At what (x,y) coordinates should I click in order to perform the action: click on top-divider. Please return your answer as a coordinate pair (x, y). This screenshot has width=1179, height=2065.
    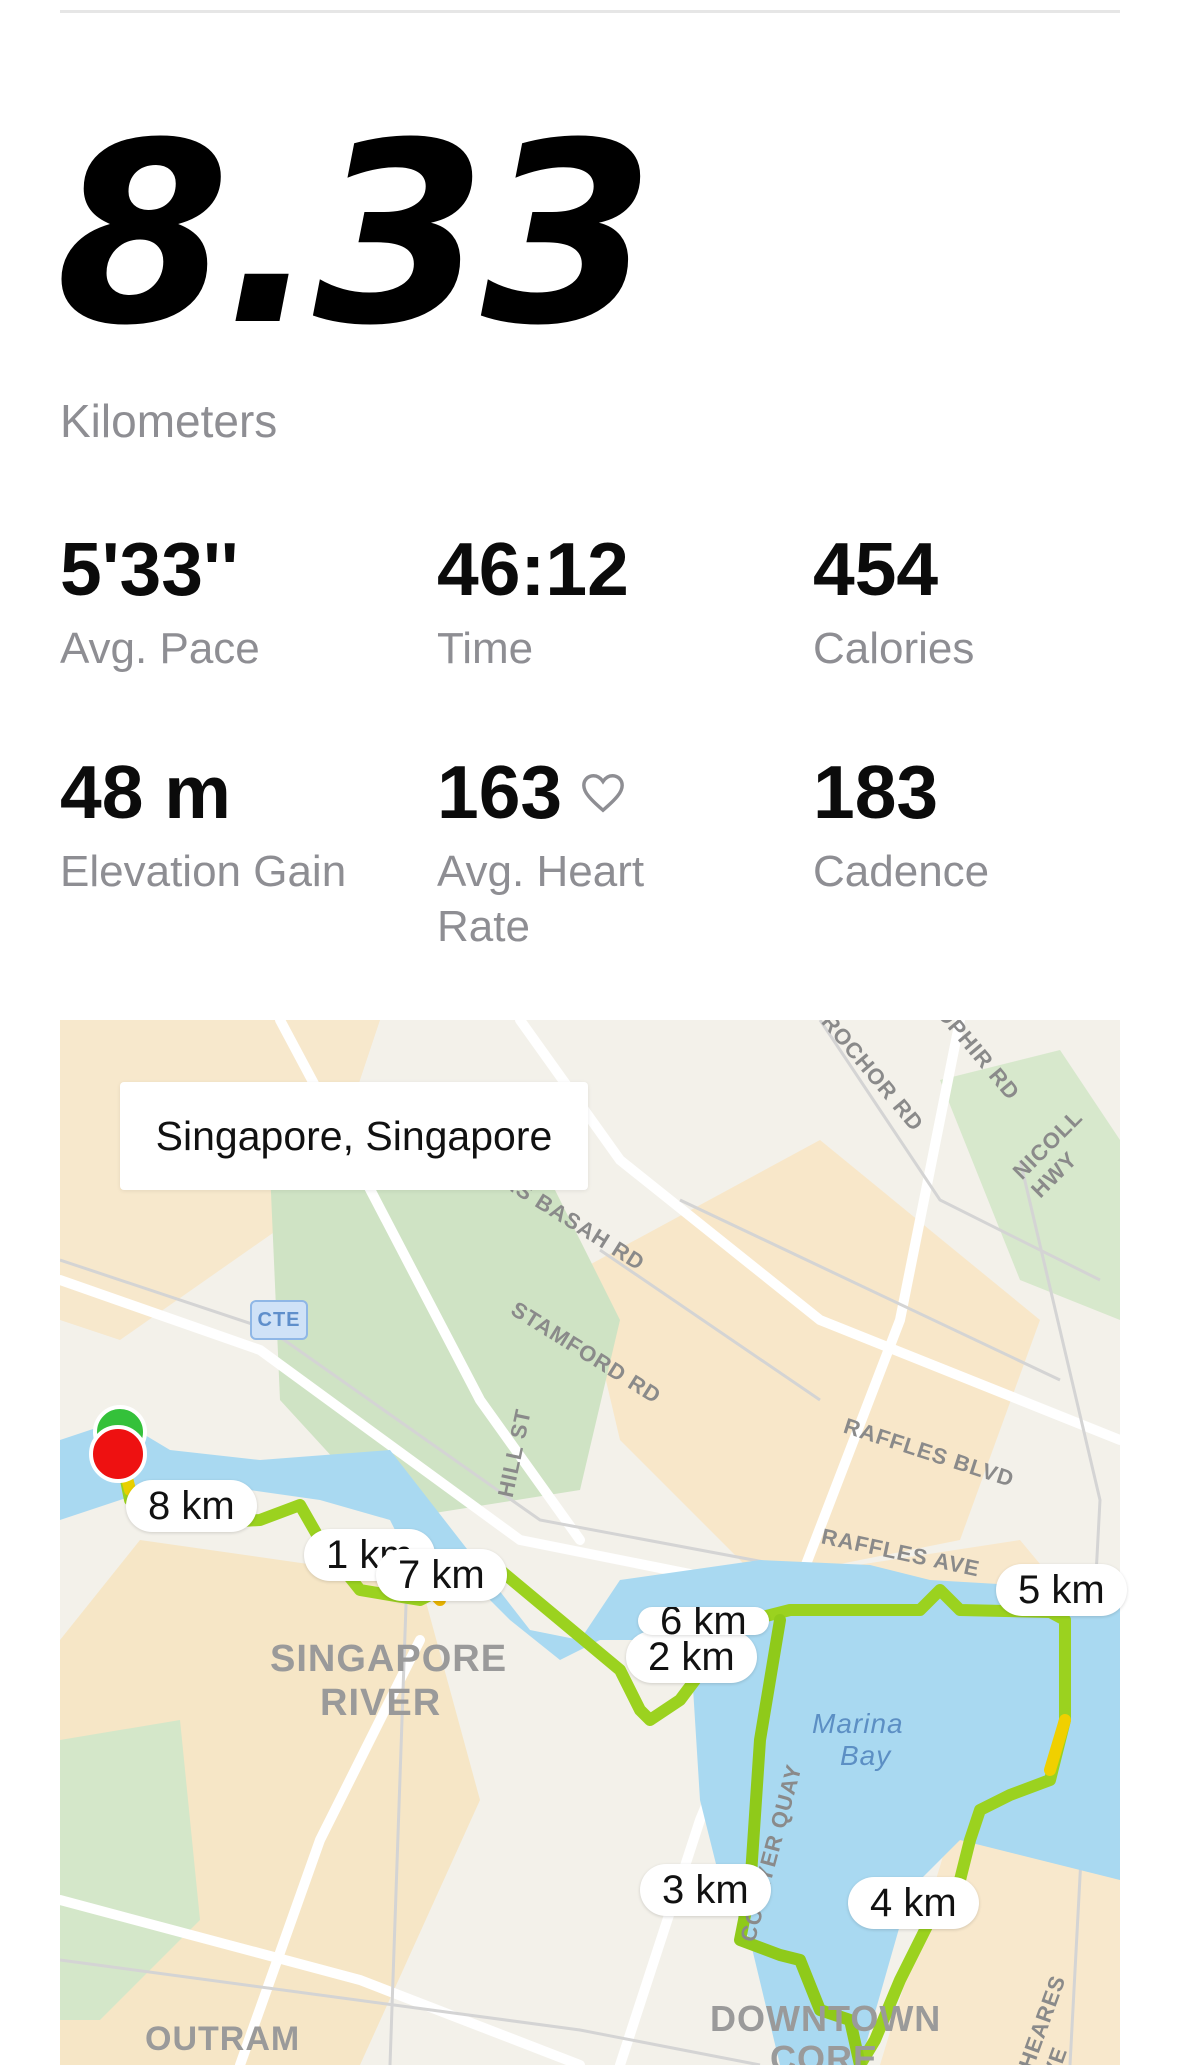
    Looking at the image, I should click on (590, 11).